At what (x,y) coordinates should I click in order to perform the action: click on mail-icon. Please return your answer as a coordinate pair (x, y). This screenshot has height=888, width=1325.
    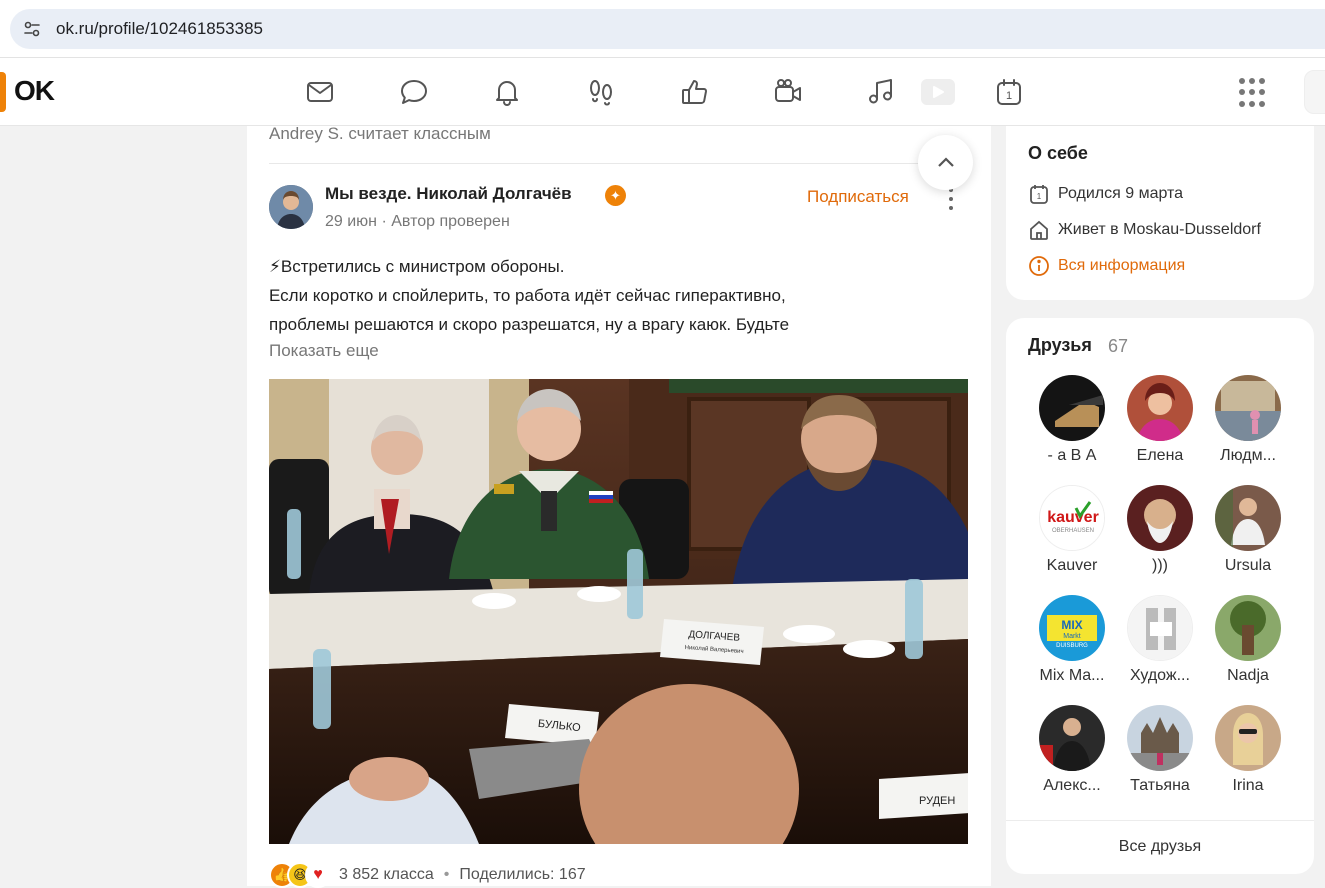
    Looking at the image, I should click on (320, 92).